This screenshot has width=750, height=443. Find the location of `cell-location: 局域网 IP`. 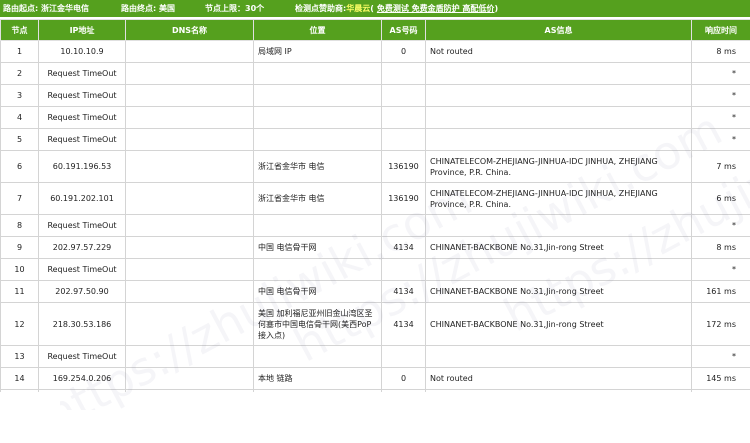

cell-location: 局域网 IP is located at coordinates (317, 51).